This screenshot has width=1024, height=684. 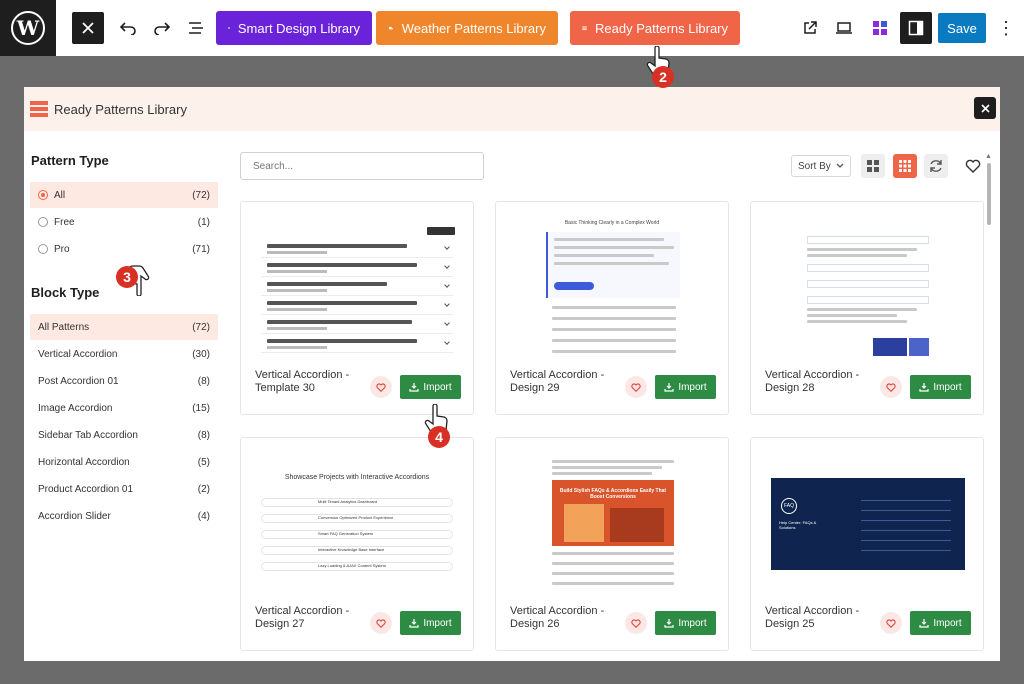 I want to click on desktop-icon, so click(x=844, y=28).